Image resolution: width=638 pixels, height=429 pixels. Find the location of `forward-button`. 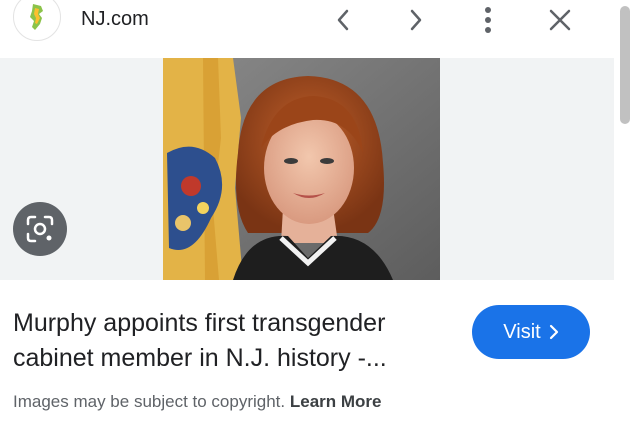

forward-button is located at coordinates (416, 20).